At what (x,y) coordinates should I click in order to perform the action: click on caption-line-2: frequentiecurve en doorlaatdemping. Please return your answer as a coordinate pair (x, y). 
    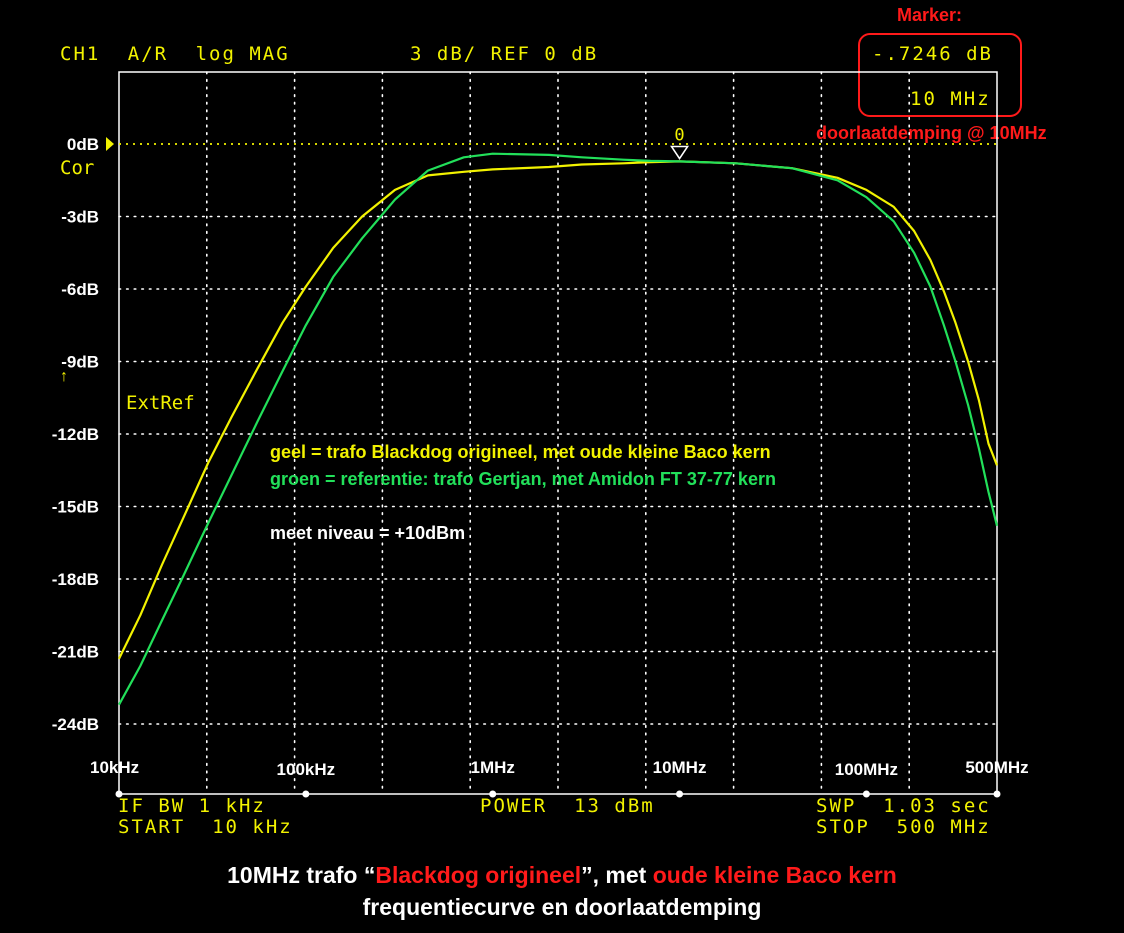
    Looking at the image, I should click on (562, 907).